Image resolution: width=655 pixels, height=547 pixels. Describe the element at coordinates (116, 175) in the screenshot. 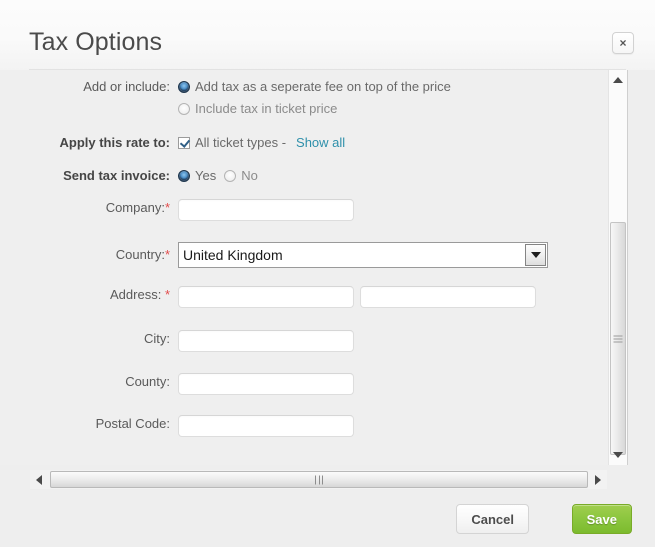

I see `send-invoice-label: Send tax invoice:` at that location.